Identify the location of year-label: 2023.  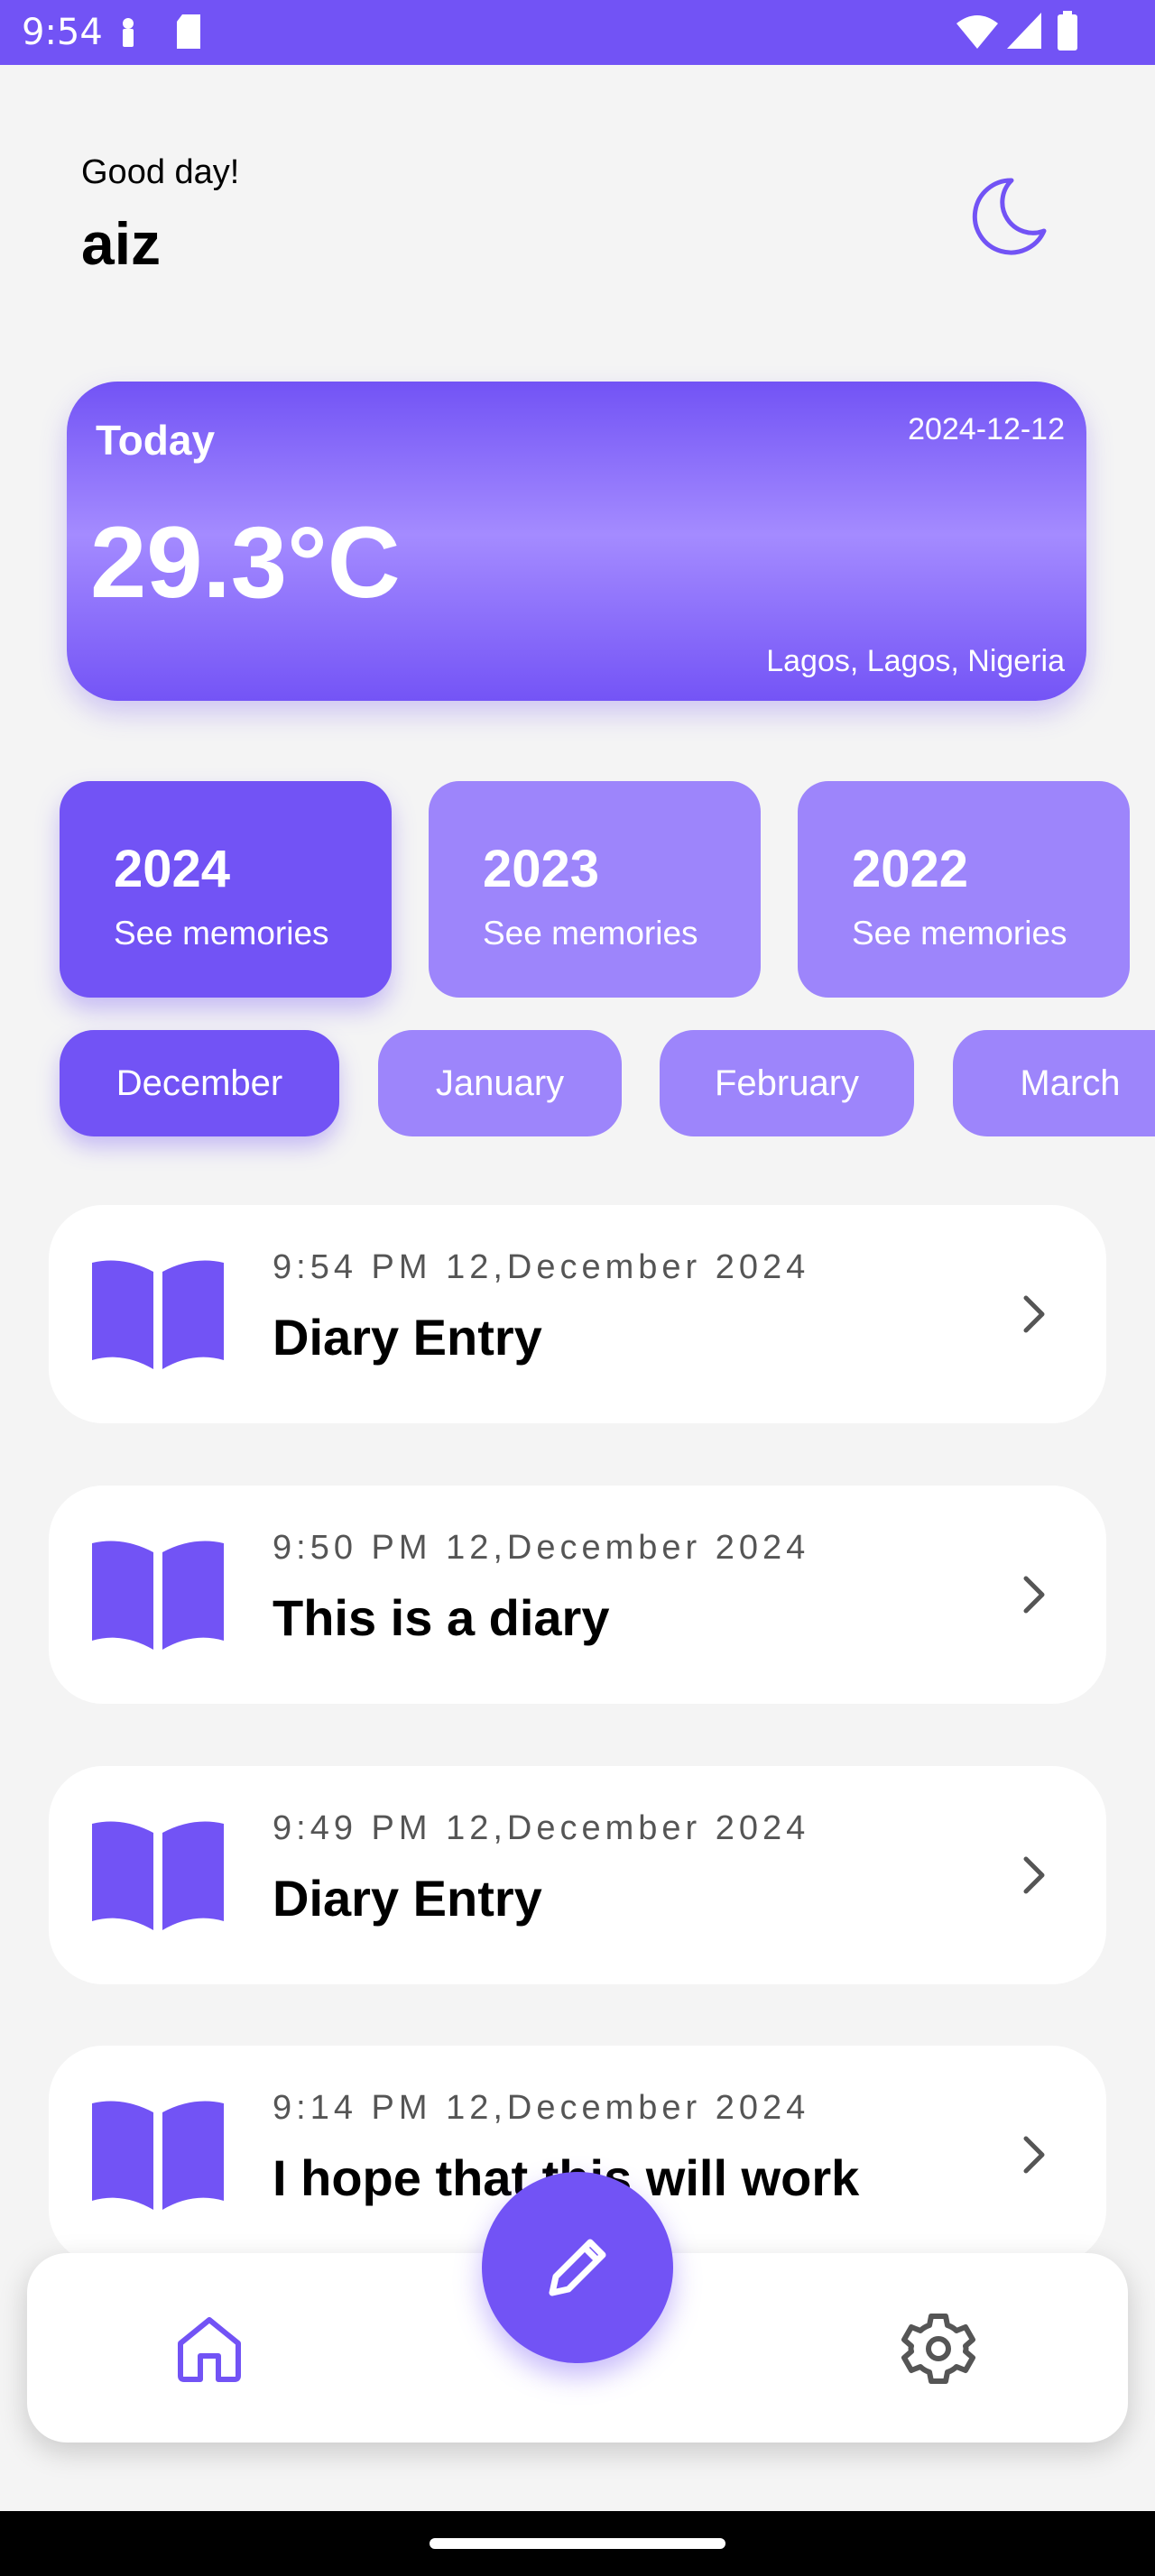
(541, 869).